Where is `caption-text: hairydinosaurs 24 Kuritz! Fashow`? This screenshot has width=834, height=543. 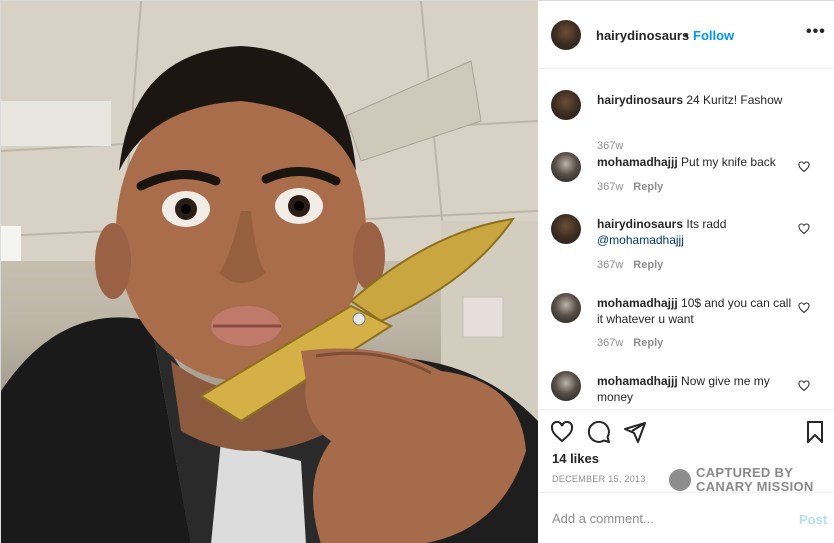
caption-text: hairydinosaurs 24 Kuritz! Fashow is located at coordinates (694, 100).